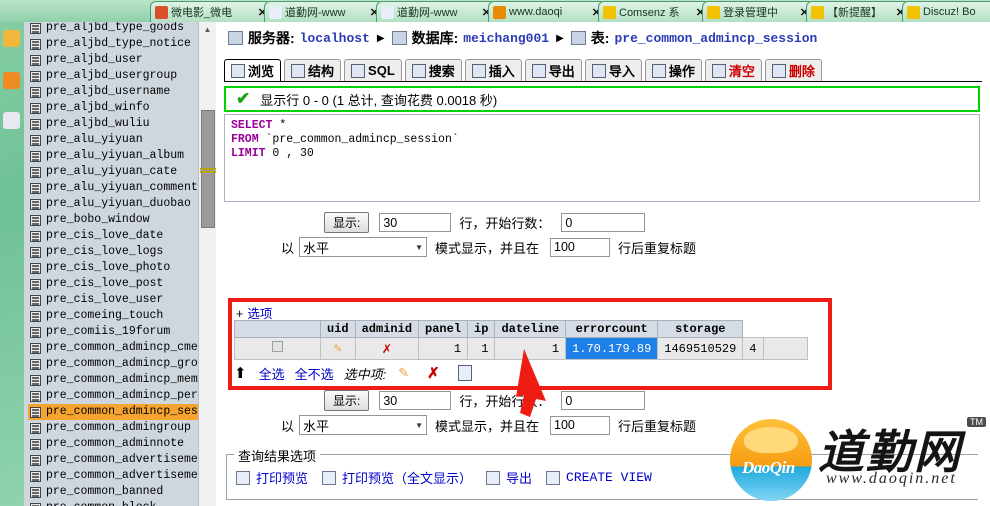 The height and width of the screenshot is (506, 990). I want to click on cell-storage, so click(785, 348).